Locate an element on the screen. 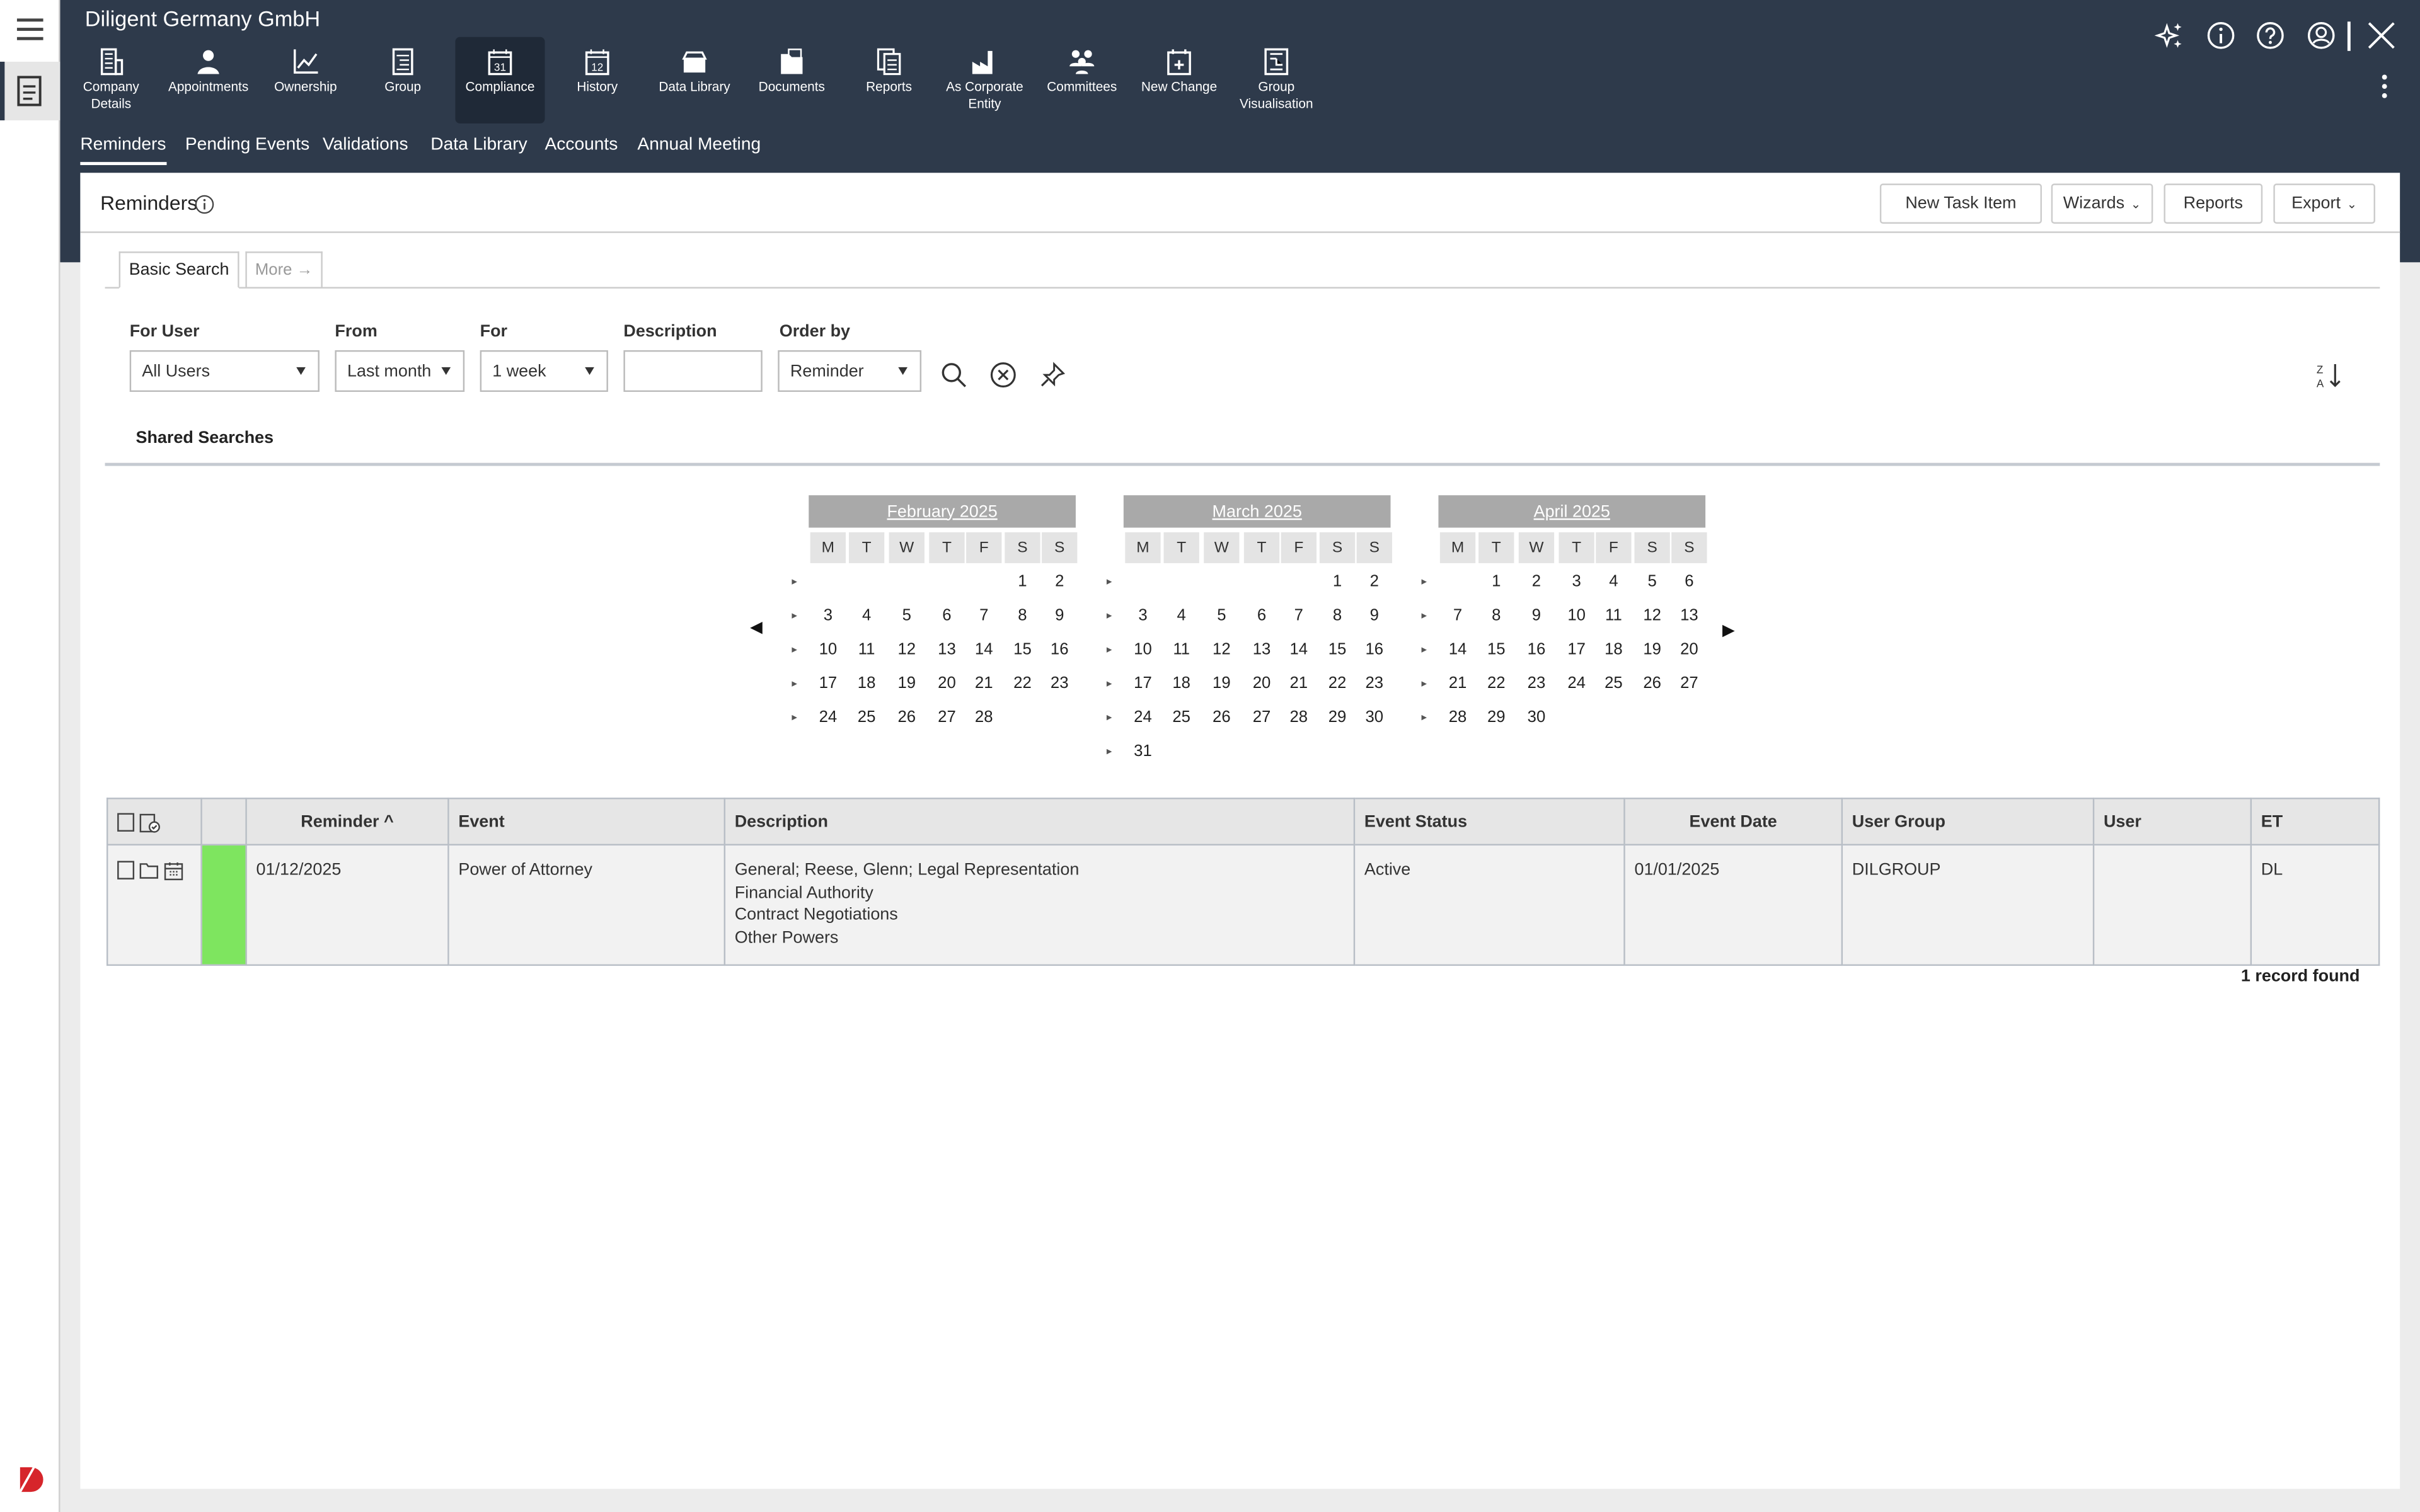 The width and height of the screenshot is (2420, 1512). nav-documents: Documents is located at coordinates (792, 80).